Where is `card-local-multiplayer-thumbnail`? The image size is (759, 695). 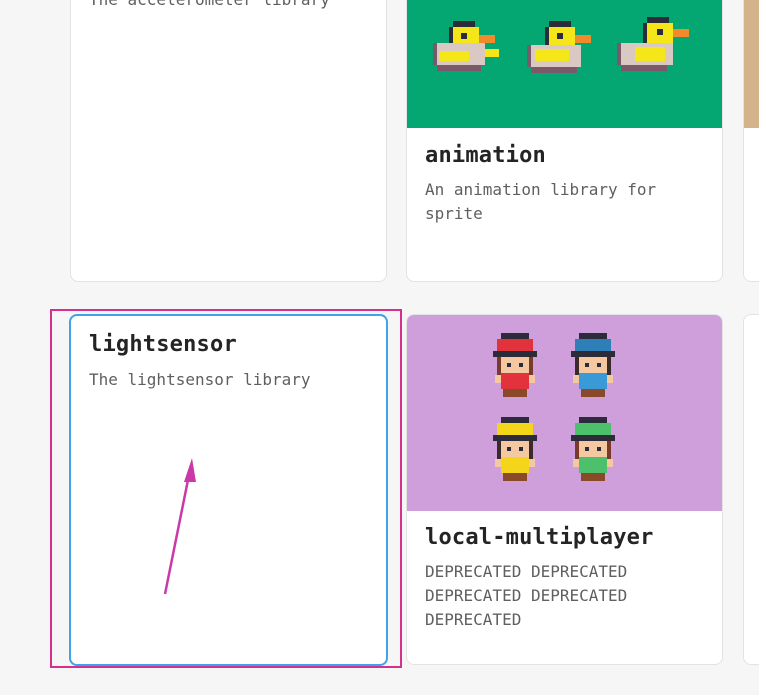 card-local-multiplayer-thumbnail is located at coordinates (564, 413).